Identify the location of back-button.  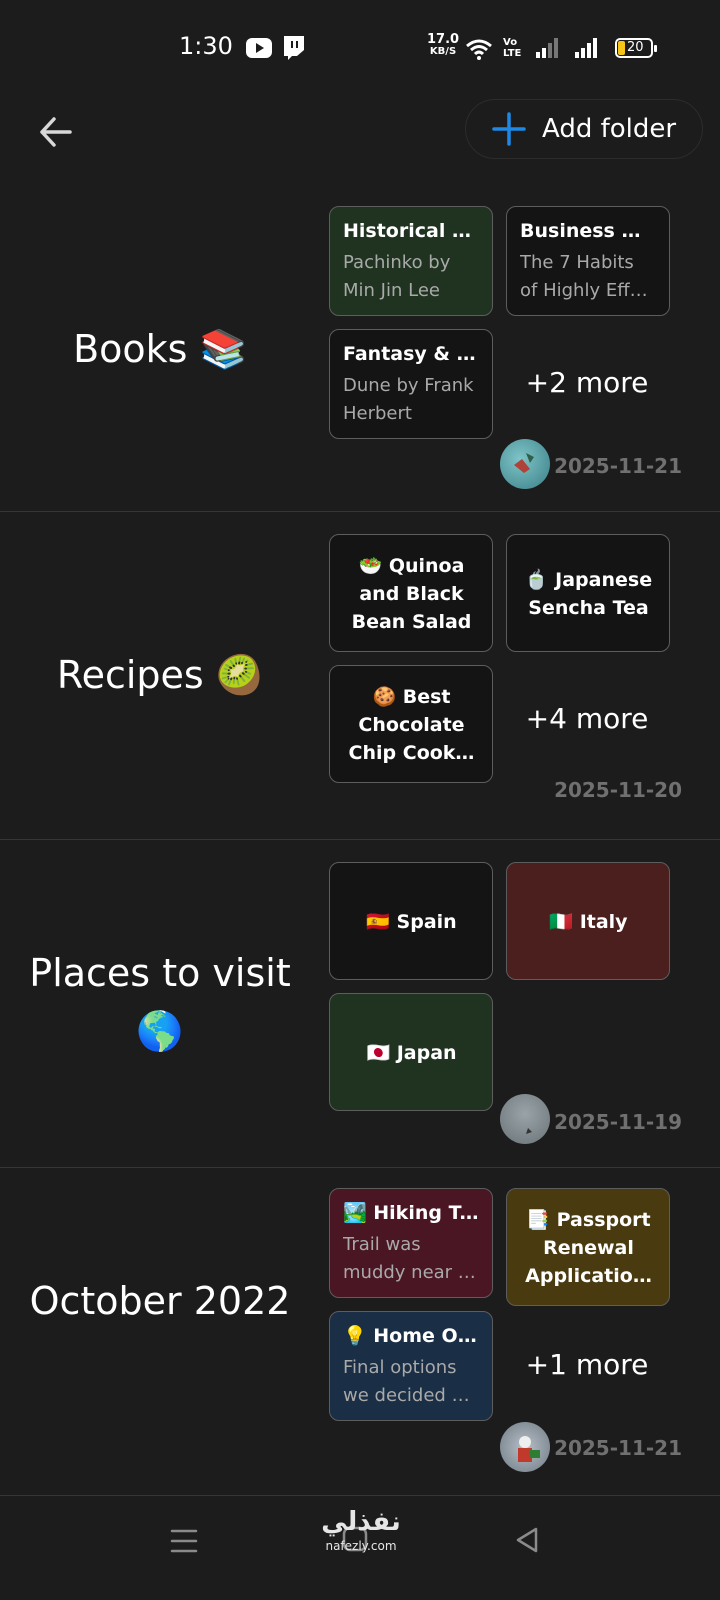
(58, 132).